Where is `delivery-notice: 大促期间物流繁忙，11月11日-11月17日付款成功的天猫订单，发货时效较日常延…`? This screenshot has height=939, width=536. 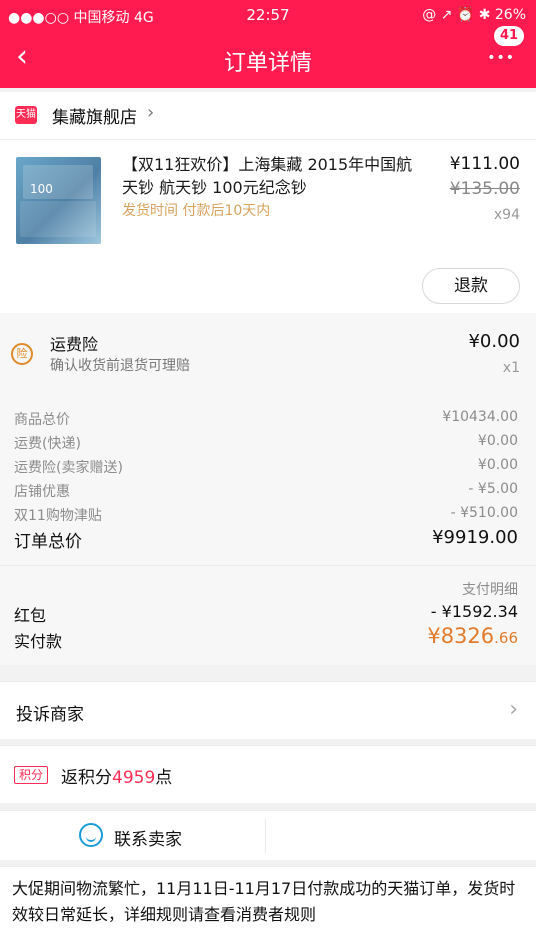 delivery-notice: 大促期间物流繁忙，11月11日-11月17日付款成功的天猫订单，发货时效较日常延… is located at coordinates (268, 902).